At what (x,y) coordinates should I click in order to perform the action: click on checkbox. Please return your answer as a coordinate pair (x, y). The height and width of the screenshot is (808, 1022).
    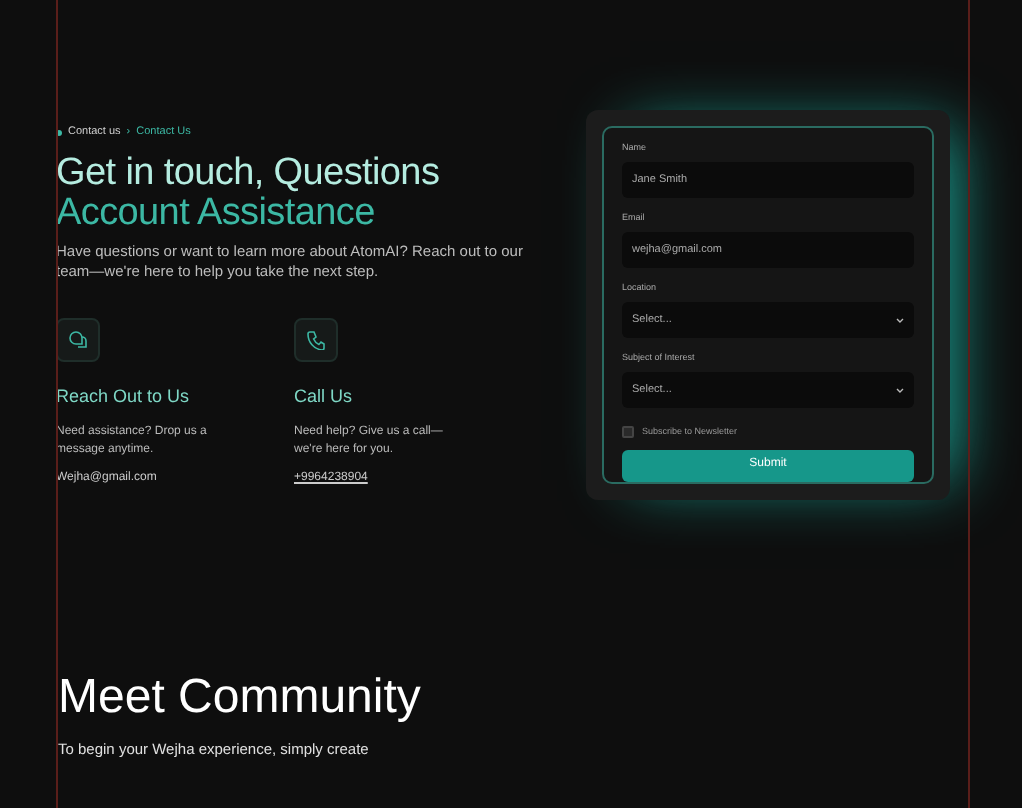
    Looking at the image, I should click on (628, 432).